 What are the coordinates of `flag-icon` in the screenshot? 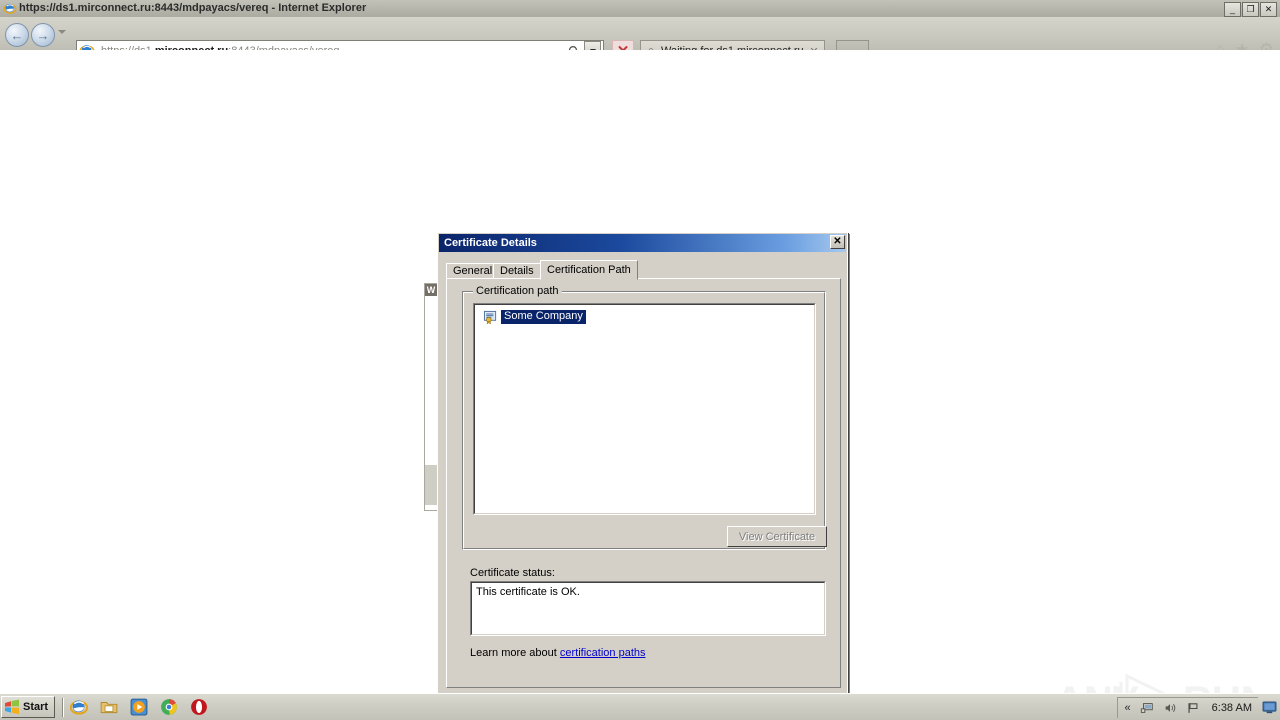 It's located at (1193, 708).